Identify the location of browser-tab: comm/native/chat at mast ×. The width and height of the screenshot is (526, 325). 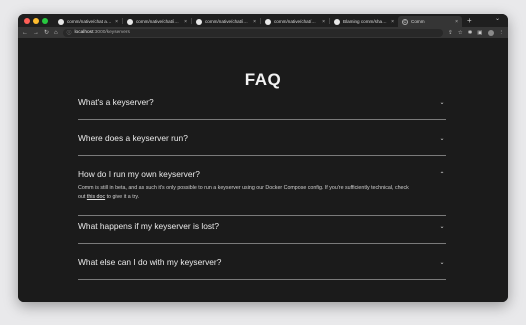
(88, 21).